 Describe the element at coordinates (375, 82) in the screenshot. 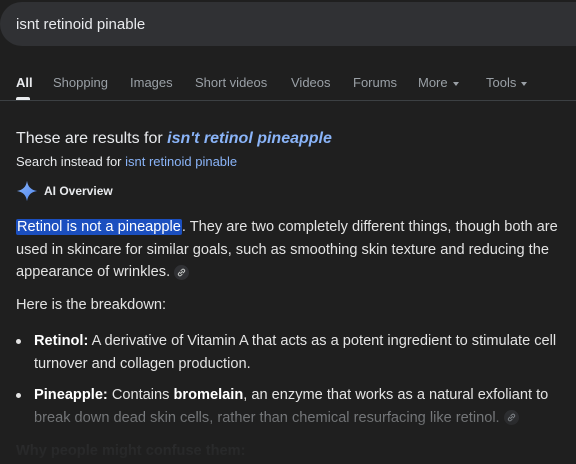

I see `tab-forums: Forums` at that location.